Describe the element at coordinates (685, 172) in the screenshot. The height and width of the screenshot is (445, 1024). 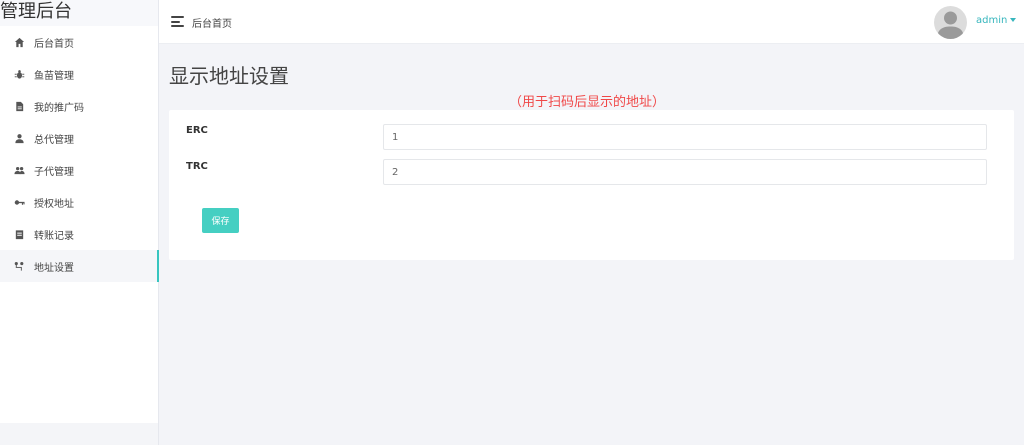
I see `trc-input` at that location.